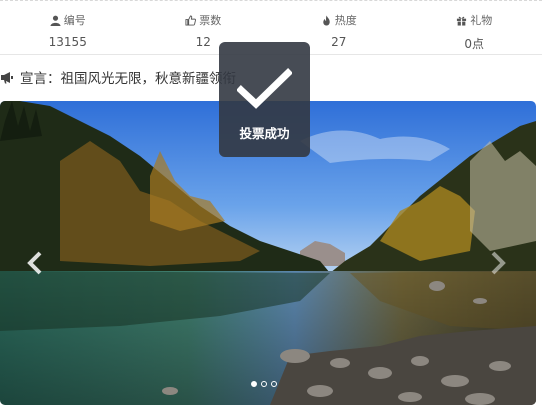 The height and width of the screenshot is (420, 542). I want to click on stat-label: 礼物, so click(481, 20).